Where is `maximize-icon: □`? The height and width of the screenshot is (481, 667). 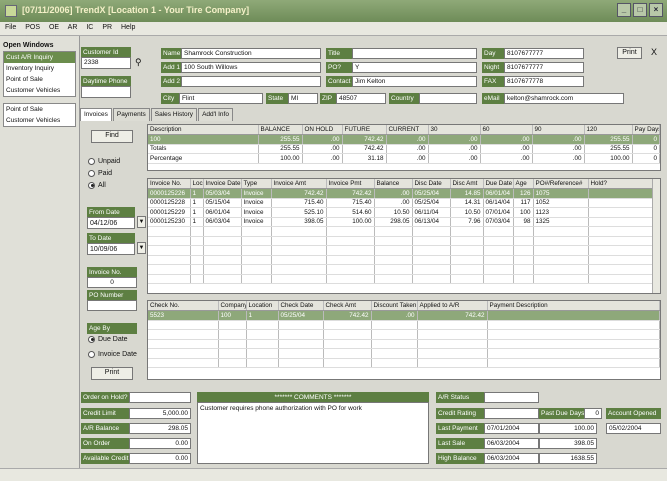
maximize-icon: □ is located at coordinates (640, 10).